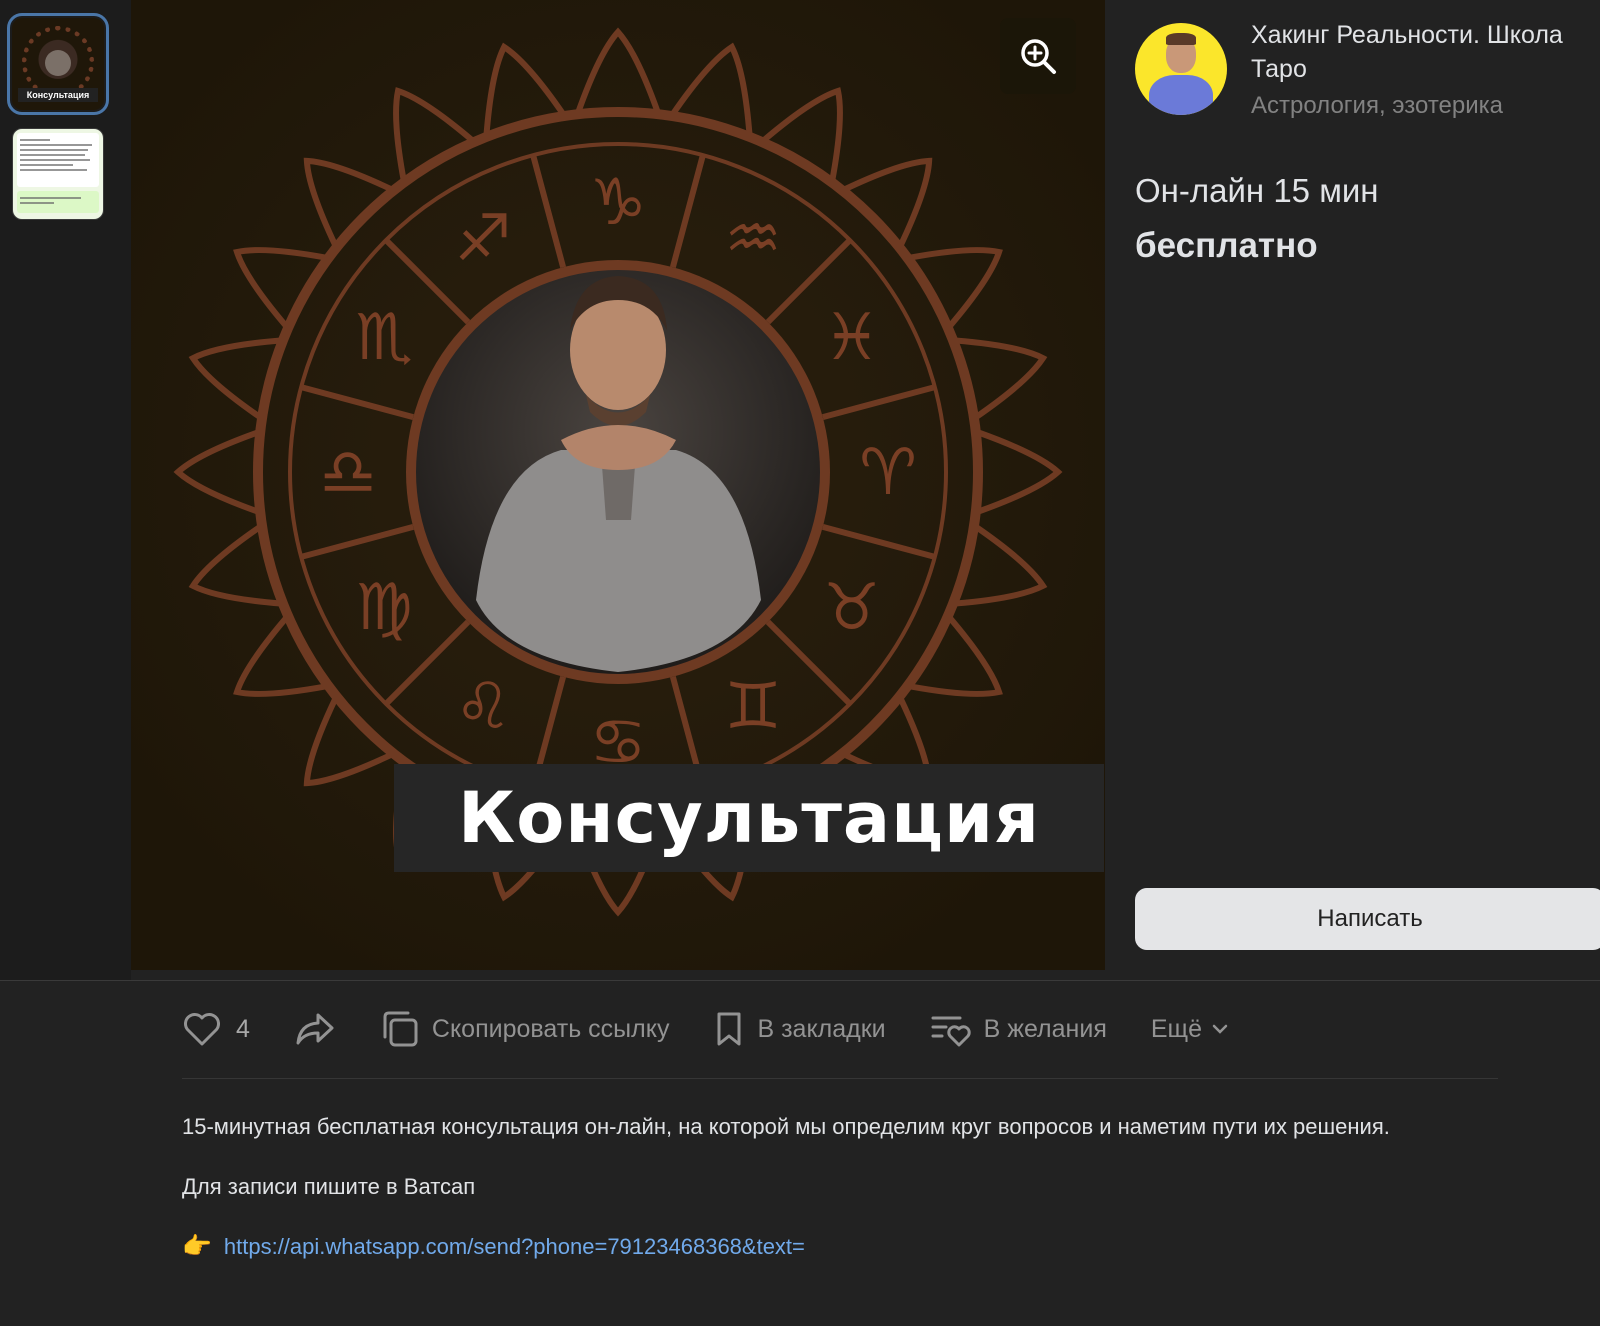 Image resolution: width=1600 pixels, height=1326 pixels. What do you see at coordinates (1421, 52) in the screenshot?
I see `seller-name: Хакинг Реальности. Школа Таро` at bounding box center [1421, 52].